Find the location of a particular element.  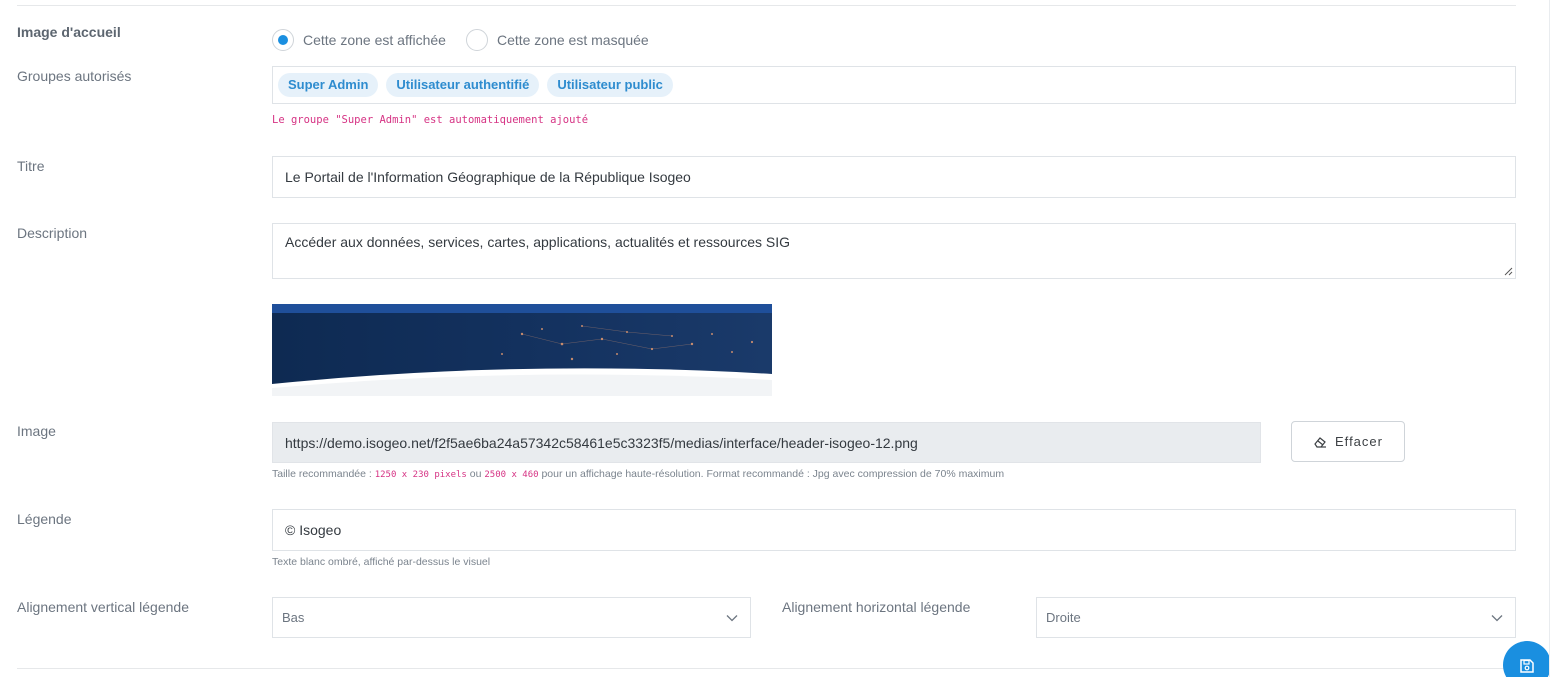

image-help-size1: 1250 x 230 pixels is located at coordinates (420, 475).